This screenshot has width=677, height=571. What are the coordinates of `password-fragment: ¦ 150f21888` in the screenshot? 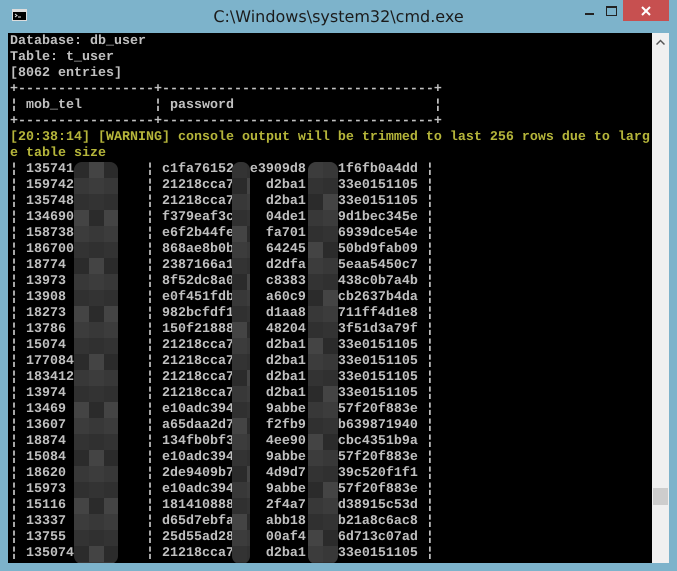 It's located at (190, 330).